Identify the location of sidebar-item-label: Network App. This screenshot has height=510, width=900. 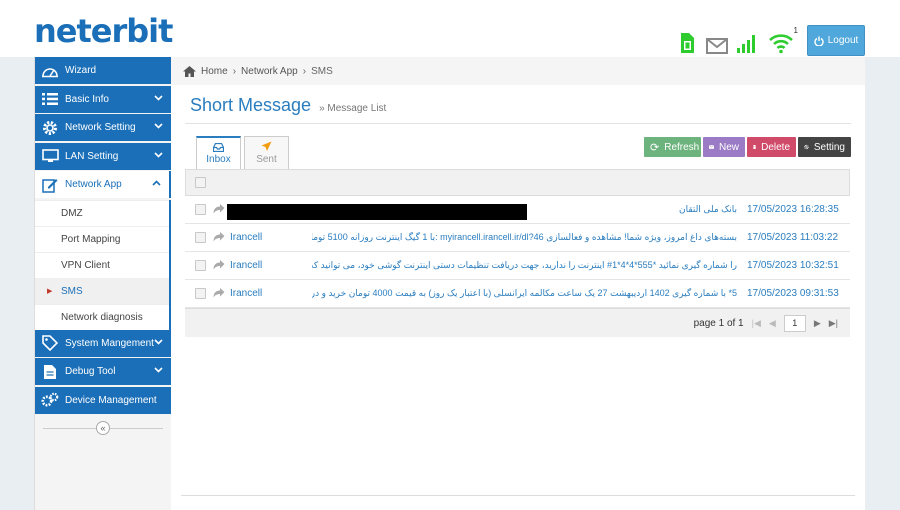
(93, 184).